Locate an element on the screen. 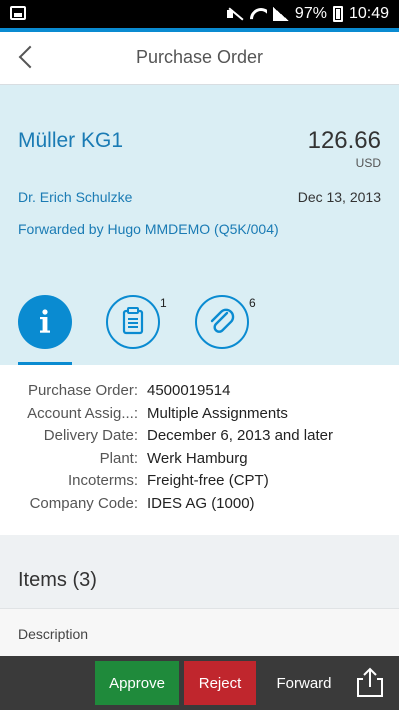  detail-label: Company Code: is located at coordinates (83, 503).